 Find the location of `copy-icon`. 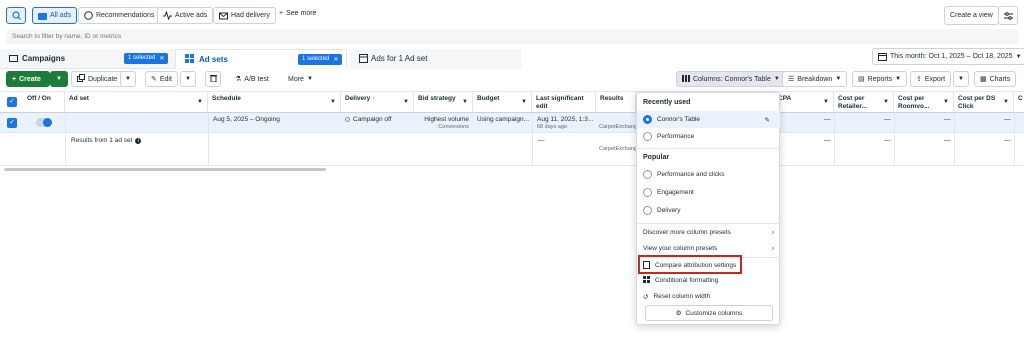

copy-icon is located at coordinates (81, 79).